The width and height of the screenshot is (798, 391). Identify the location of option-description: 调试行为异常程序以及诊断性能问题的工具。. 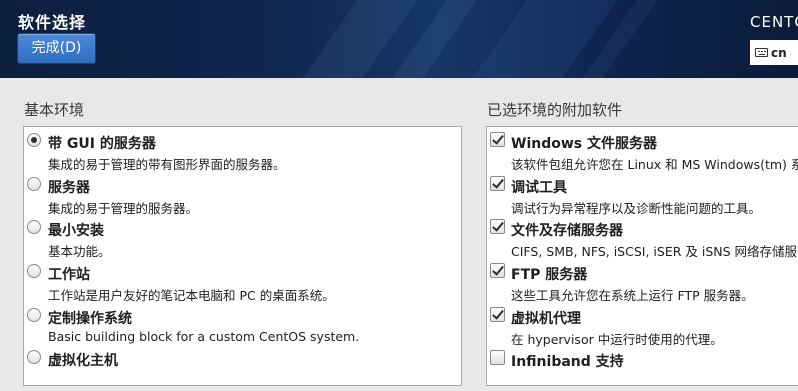
(636, 208).